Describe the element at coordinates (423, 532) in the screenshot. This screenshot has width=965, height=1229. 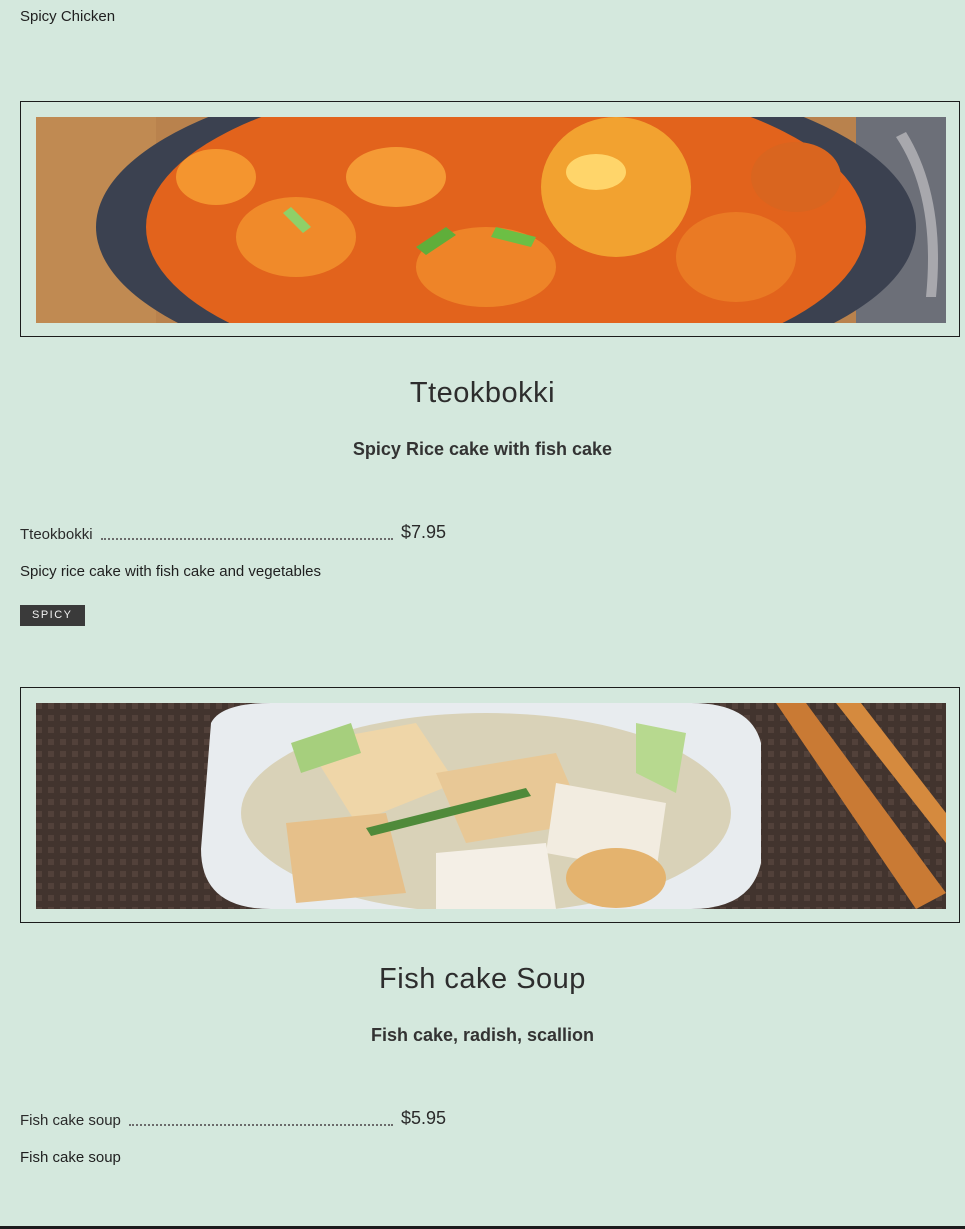
I see `menu-item-price: $7.95` at that location.